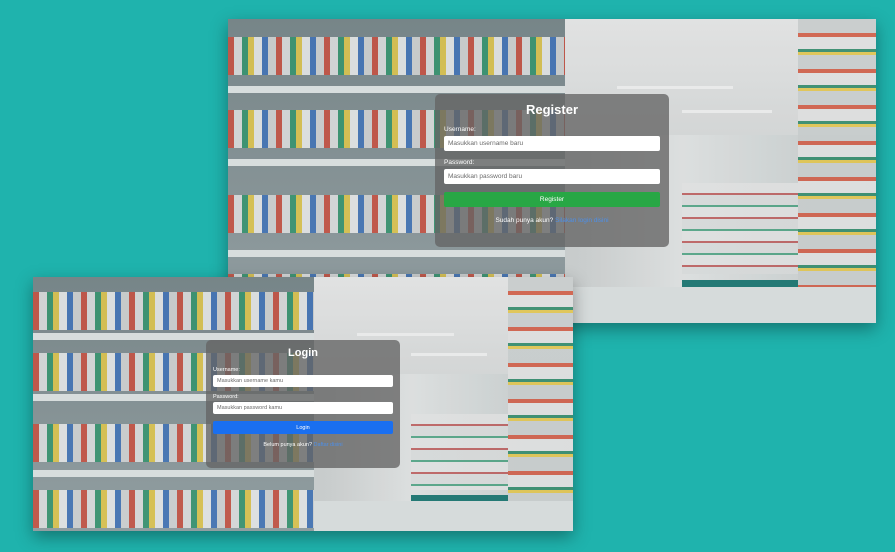 This screenshot has height=552, width=895. I want to click on register-switch-prompt: Sudah punya akun?, so click(524, 220).